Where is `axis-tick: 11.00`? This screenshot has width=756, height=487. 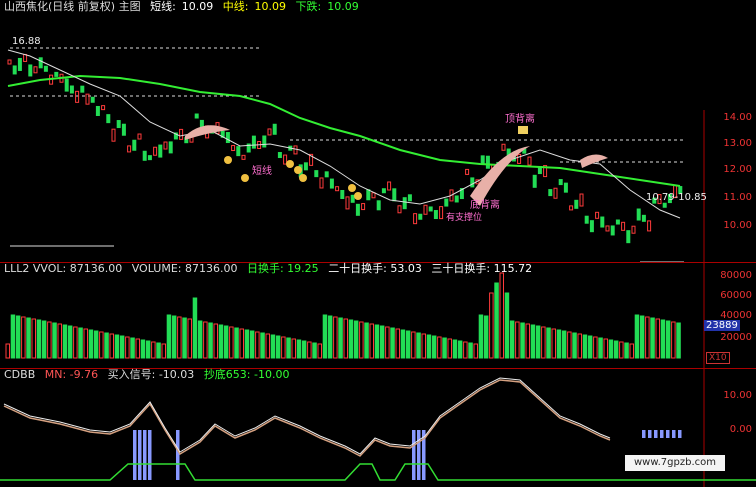
axis-tick: 11.00 is located at coordinates (737, 197).